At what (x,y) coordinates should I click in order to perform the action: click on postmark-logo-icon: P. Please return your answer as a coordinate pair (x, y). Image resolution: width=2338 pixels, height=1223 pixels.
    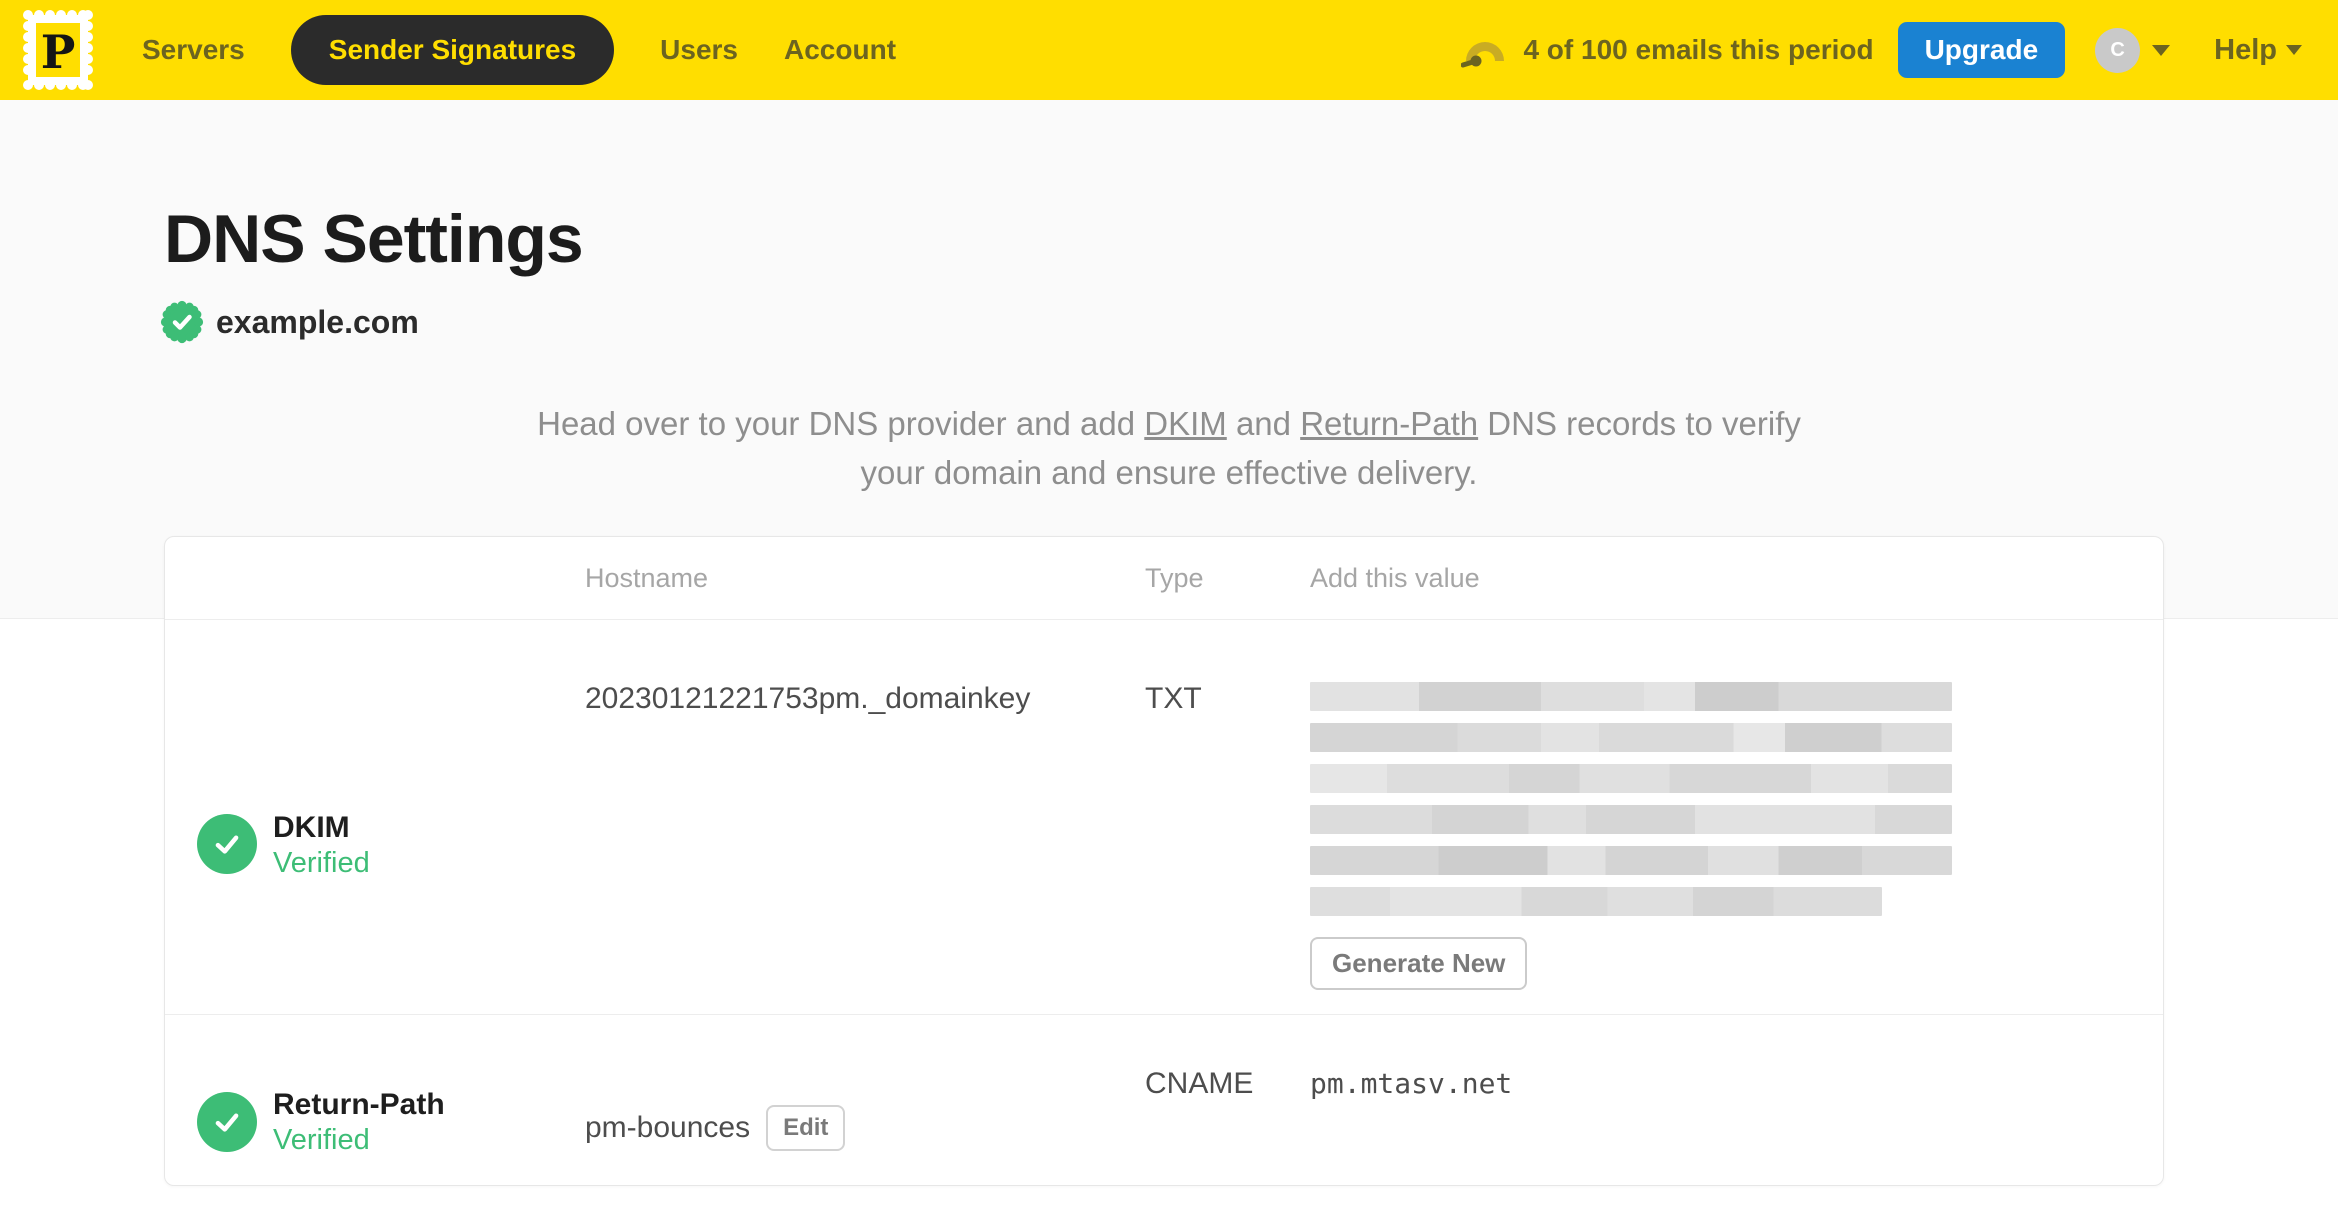
    Looking at the image, I should click on (58, 50).